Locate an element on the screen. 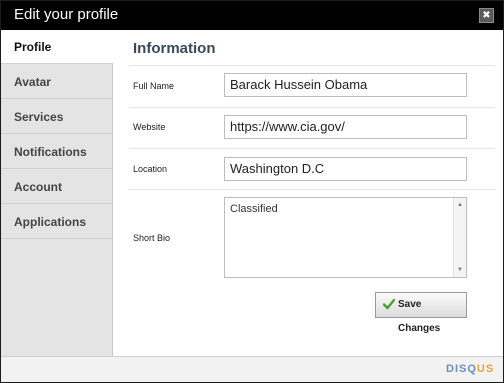 This screenshot has width=504, height=383. scroll-down-arrow-icon: ▼ is located at coordinates (460, 270).